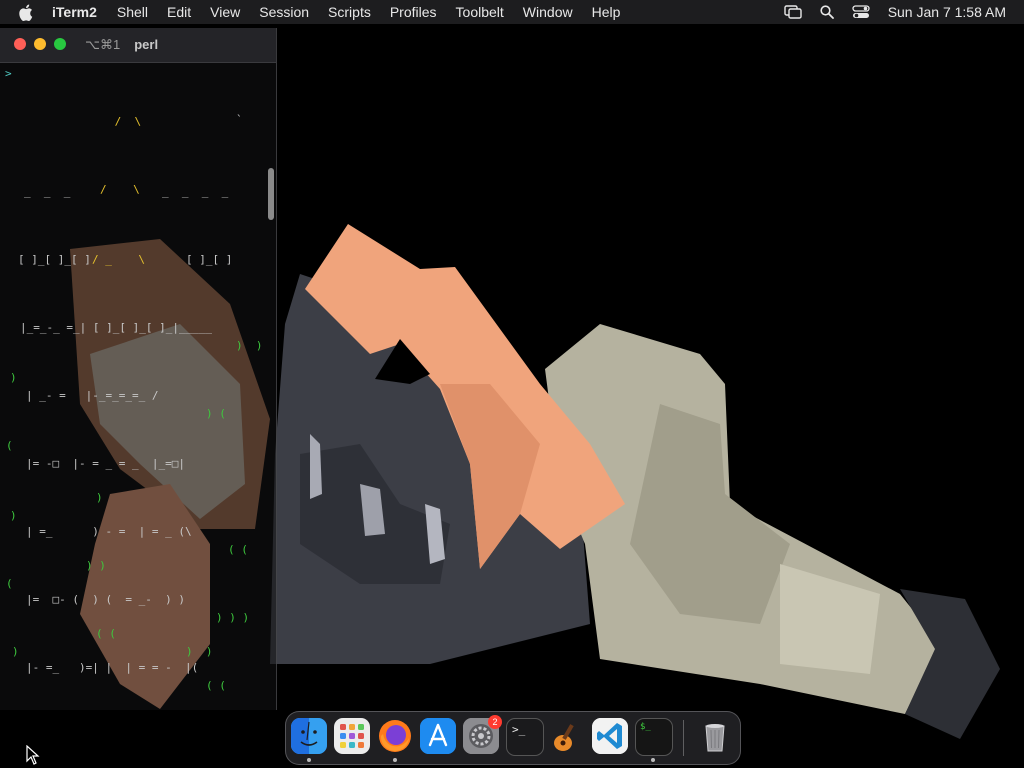 The image size is (1024, 768). Describe the element at coordinates (827, 12) in the screenshot. I see `search-icon` at that location.